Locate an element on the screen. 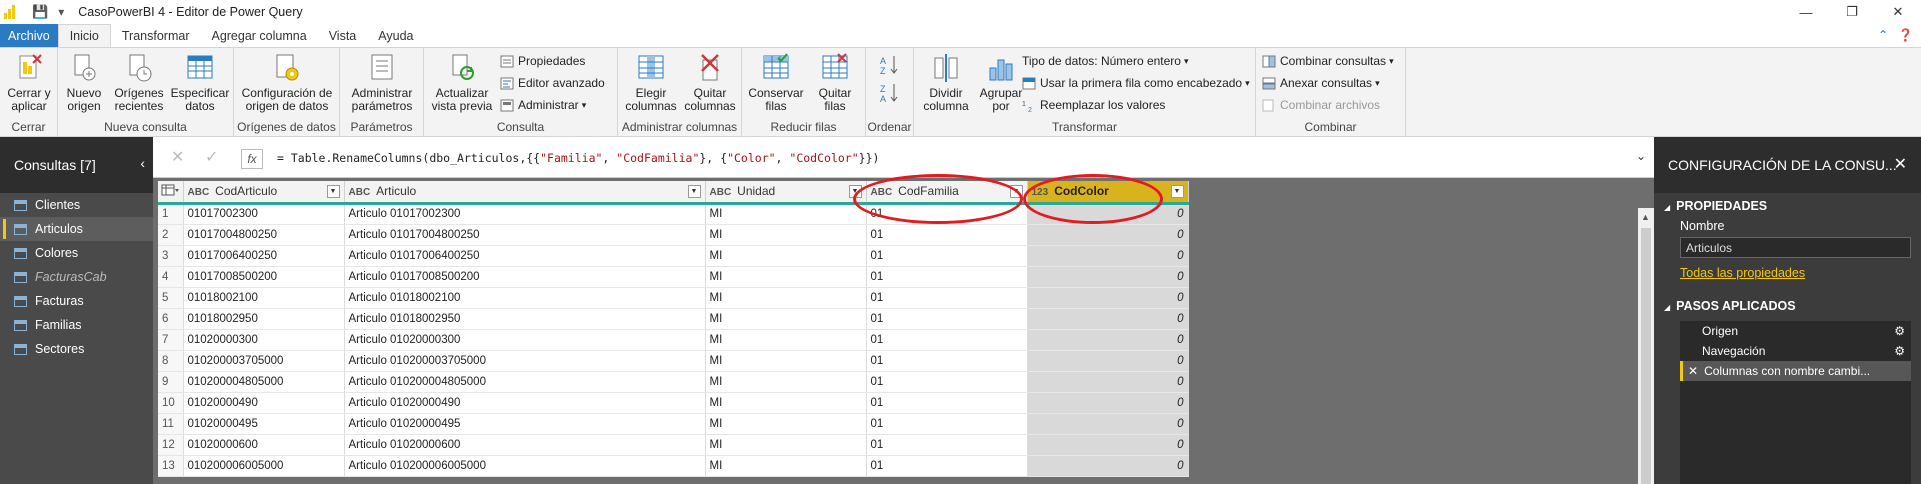 Image resolution: width=1921 pixels, height=484 pixels. confirm-formula-icon: ✓ is located at coordinates (211, 157).